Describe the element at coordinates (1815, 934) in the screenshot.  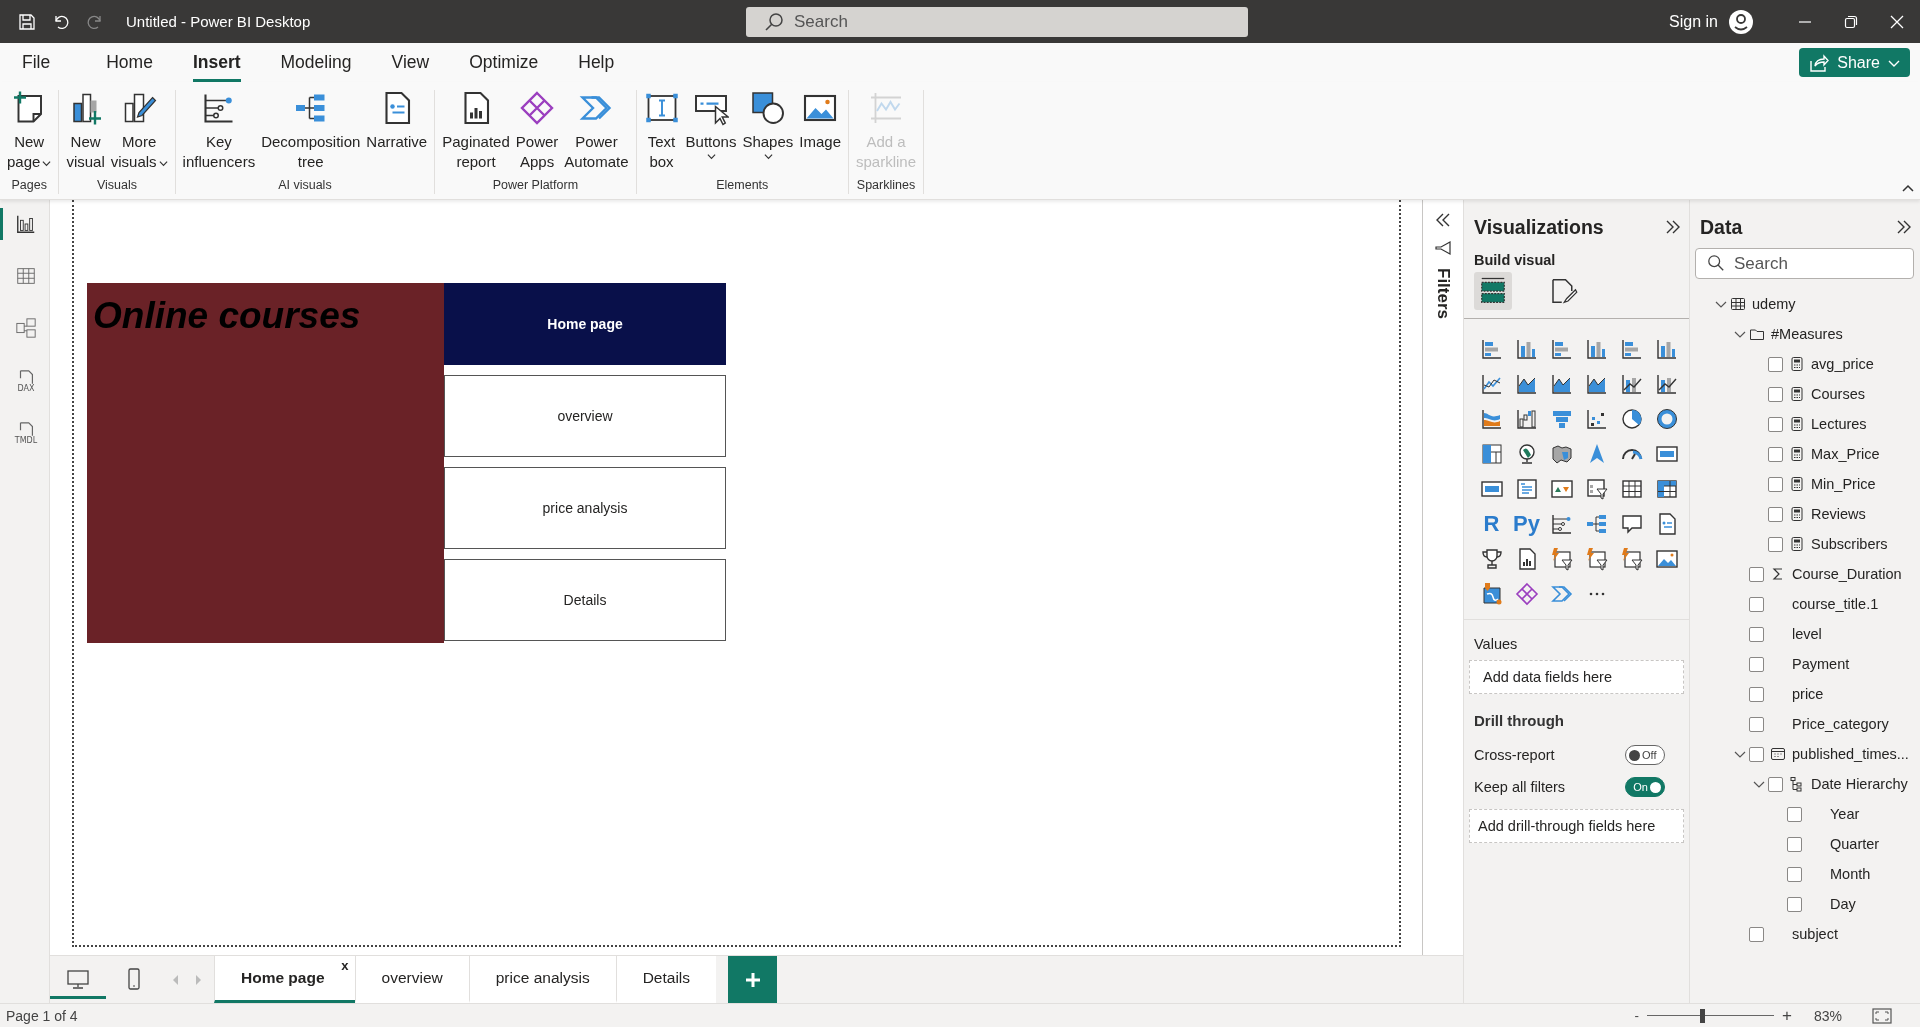
I see `field-name: subject` at that location.